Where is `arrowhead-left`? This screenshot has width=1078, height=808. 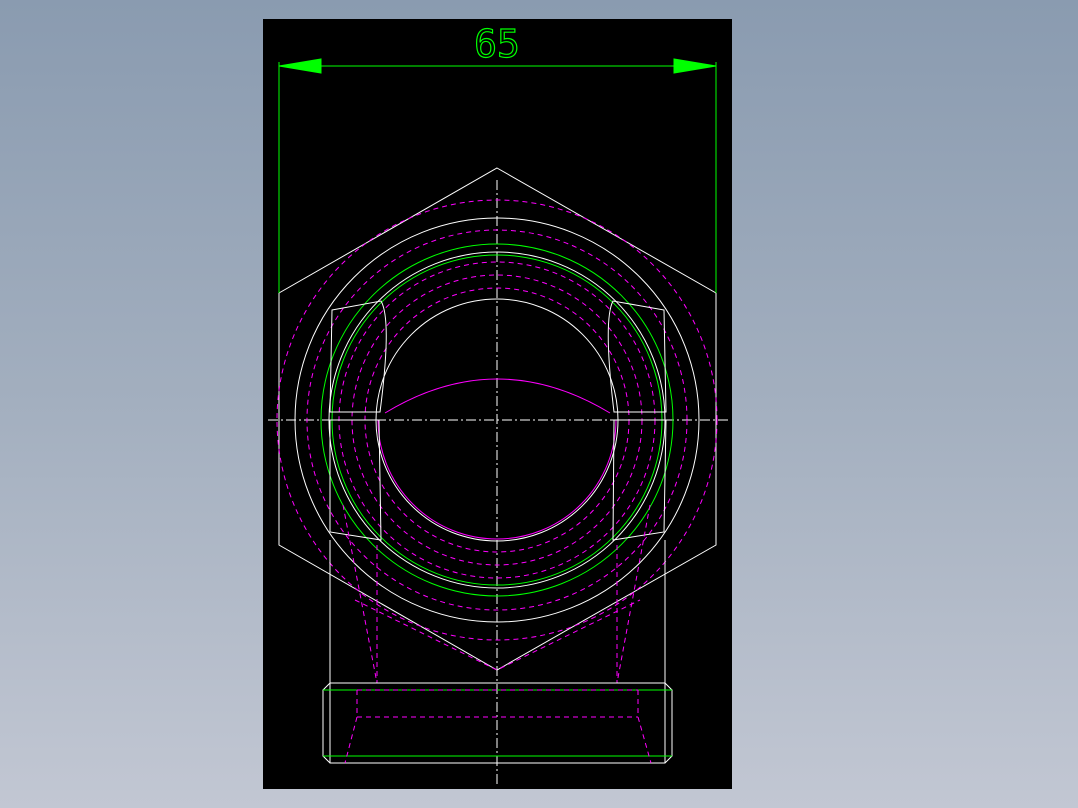
arrowhead-left is located at coordinates (300, 66).